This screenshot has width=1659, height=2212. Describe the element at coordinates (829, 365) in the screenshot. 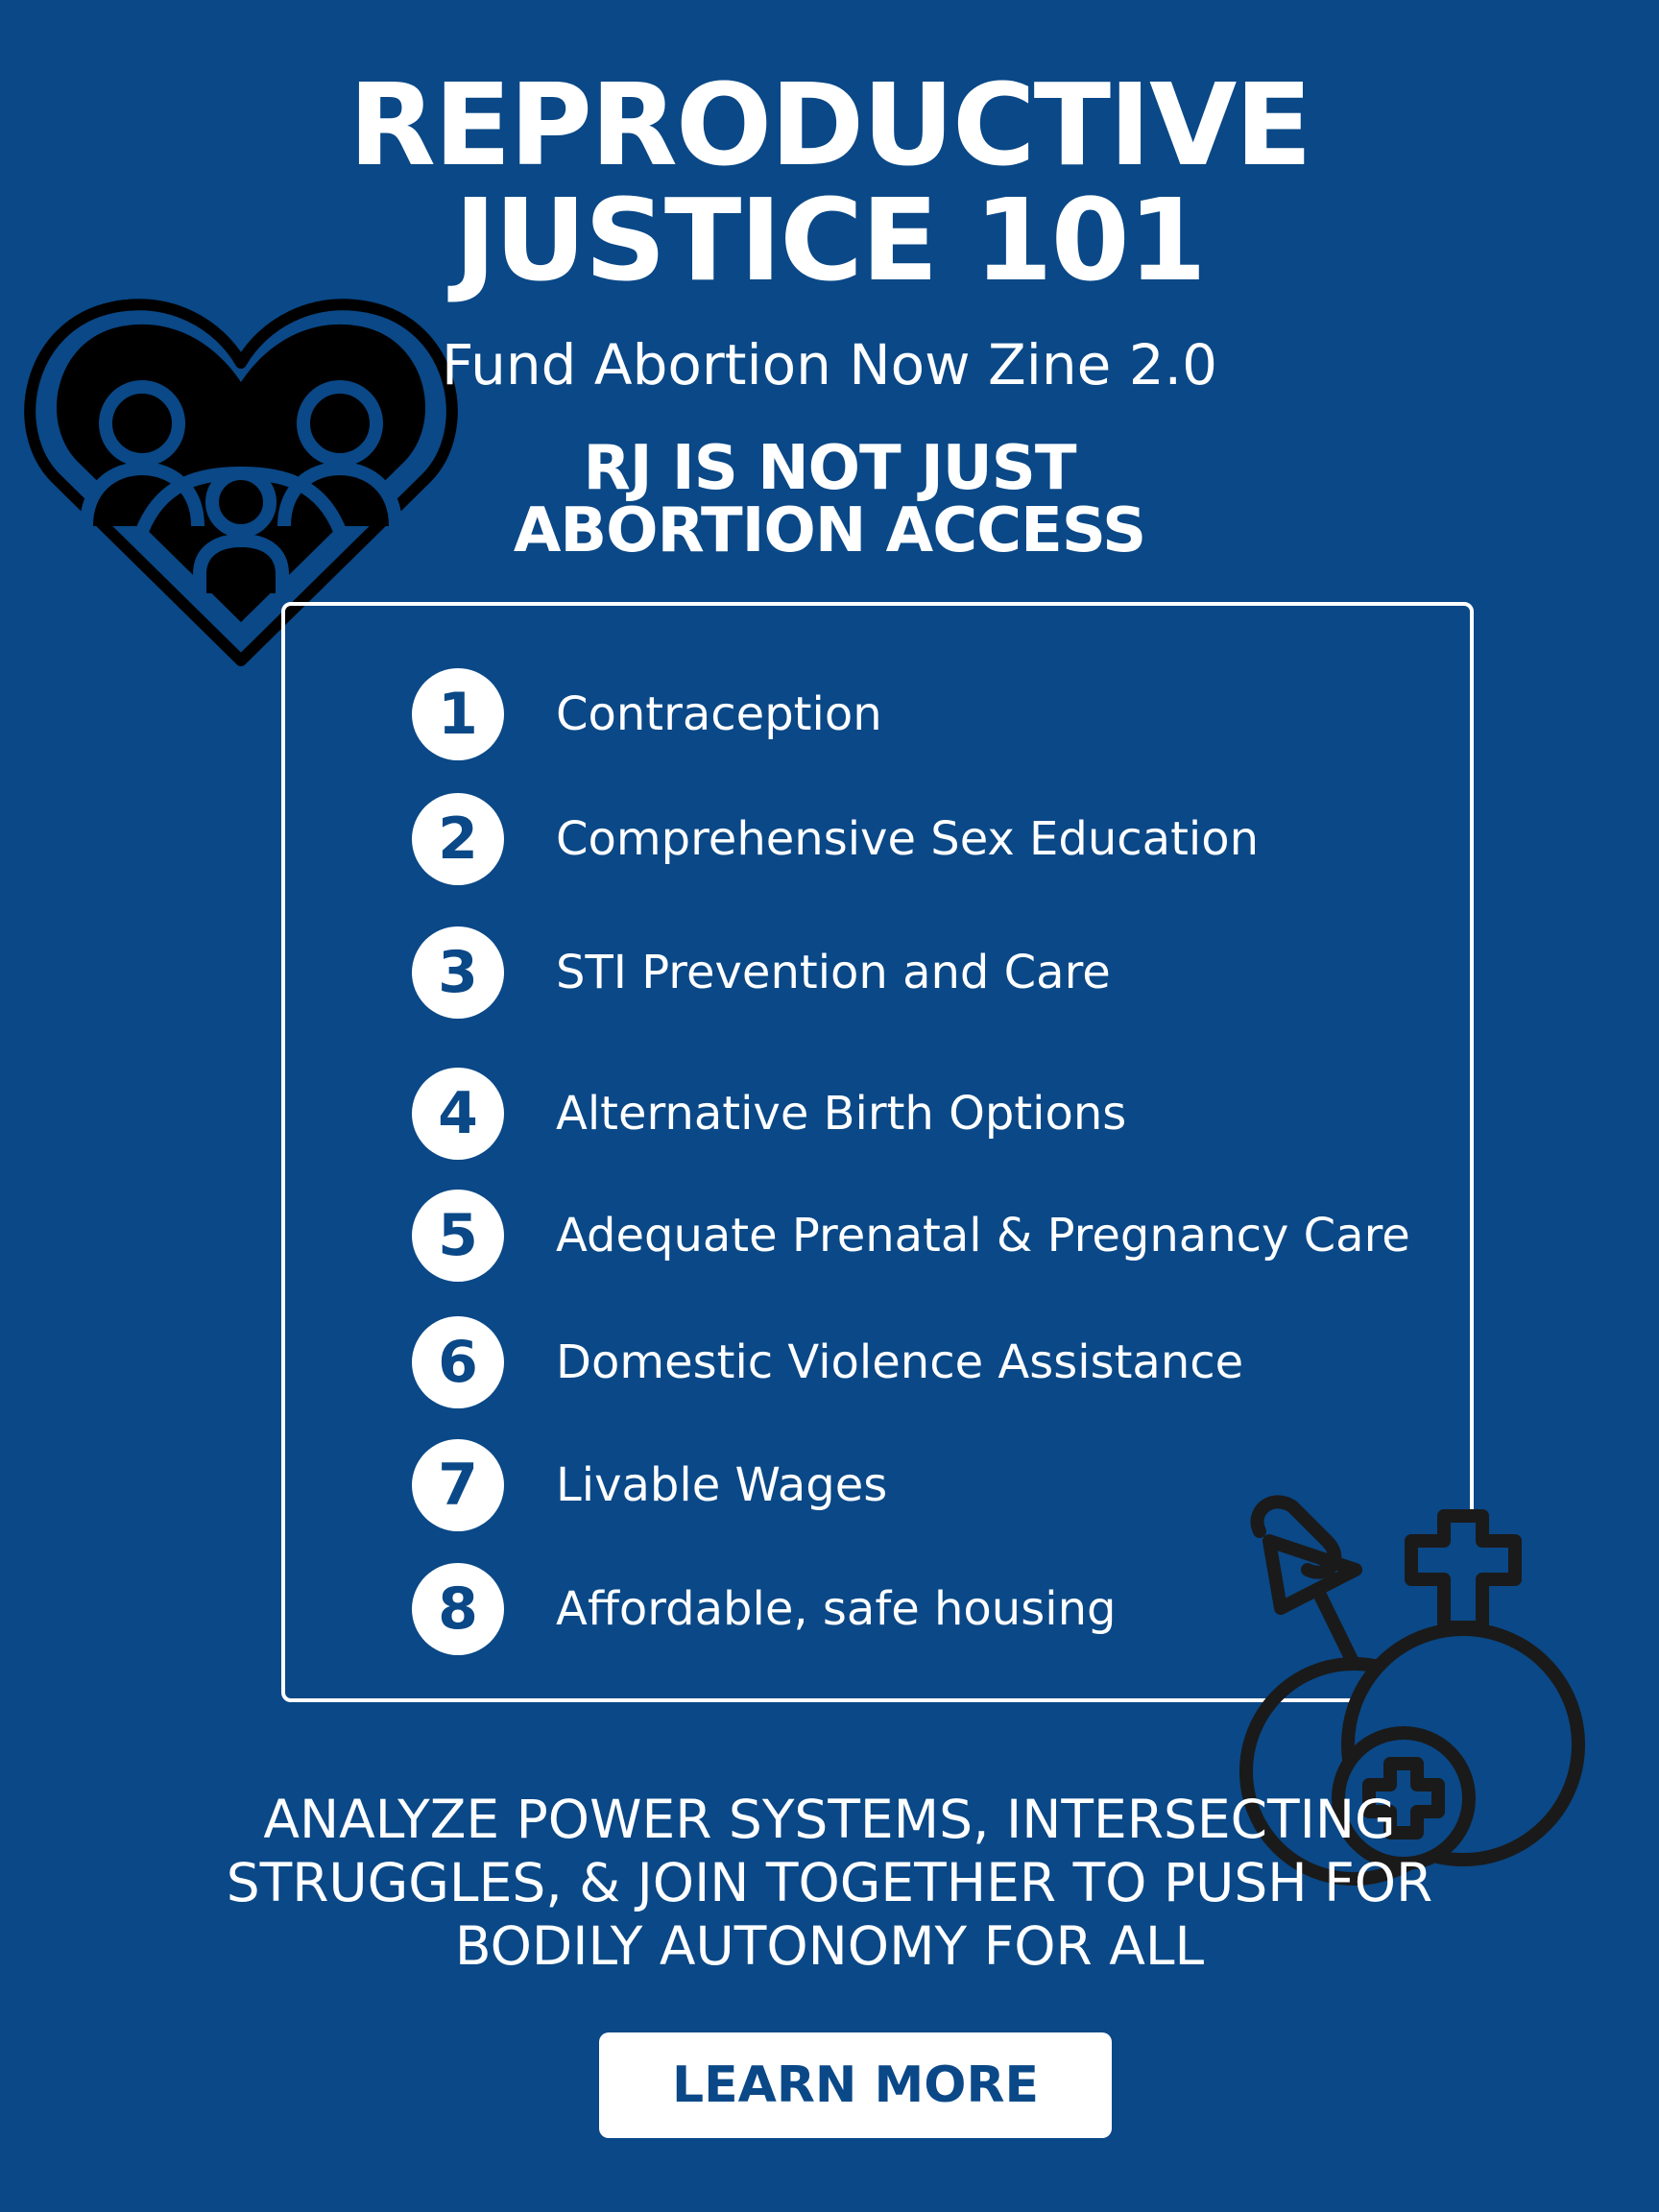

I see `subtitle: Fund Abortion Now Zine 2.0` at that location.